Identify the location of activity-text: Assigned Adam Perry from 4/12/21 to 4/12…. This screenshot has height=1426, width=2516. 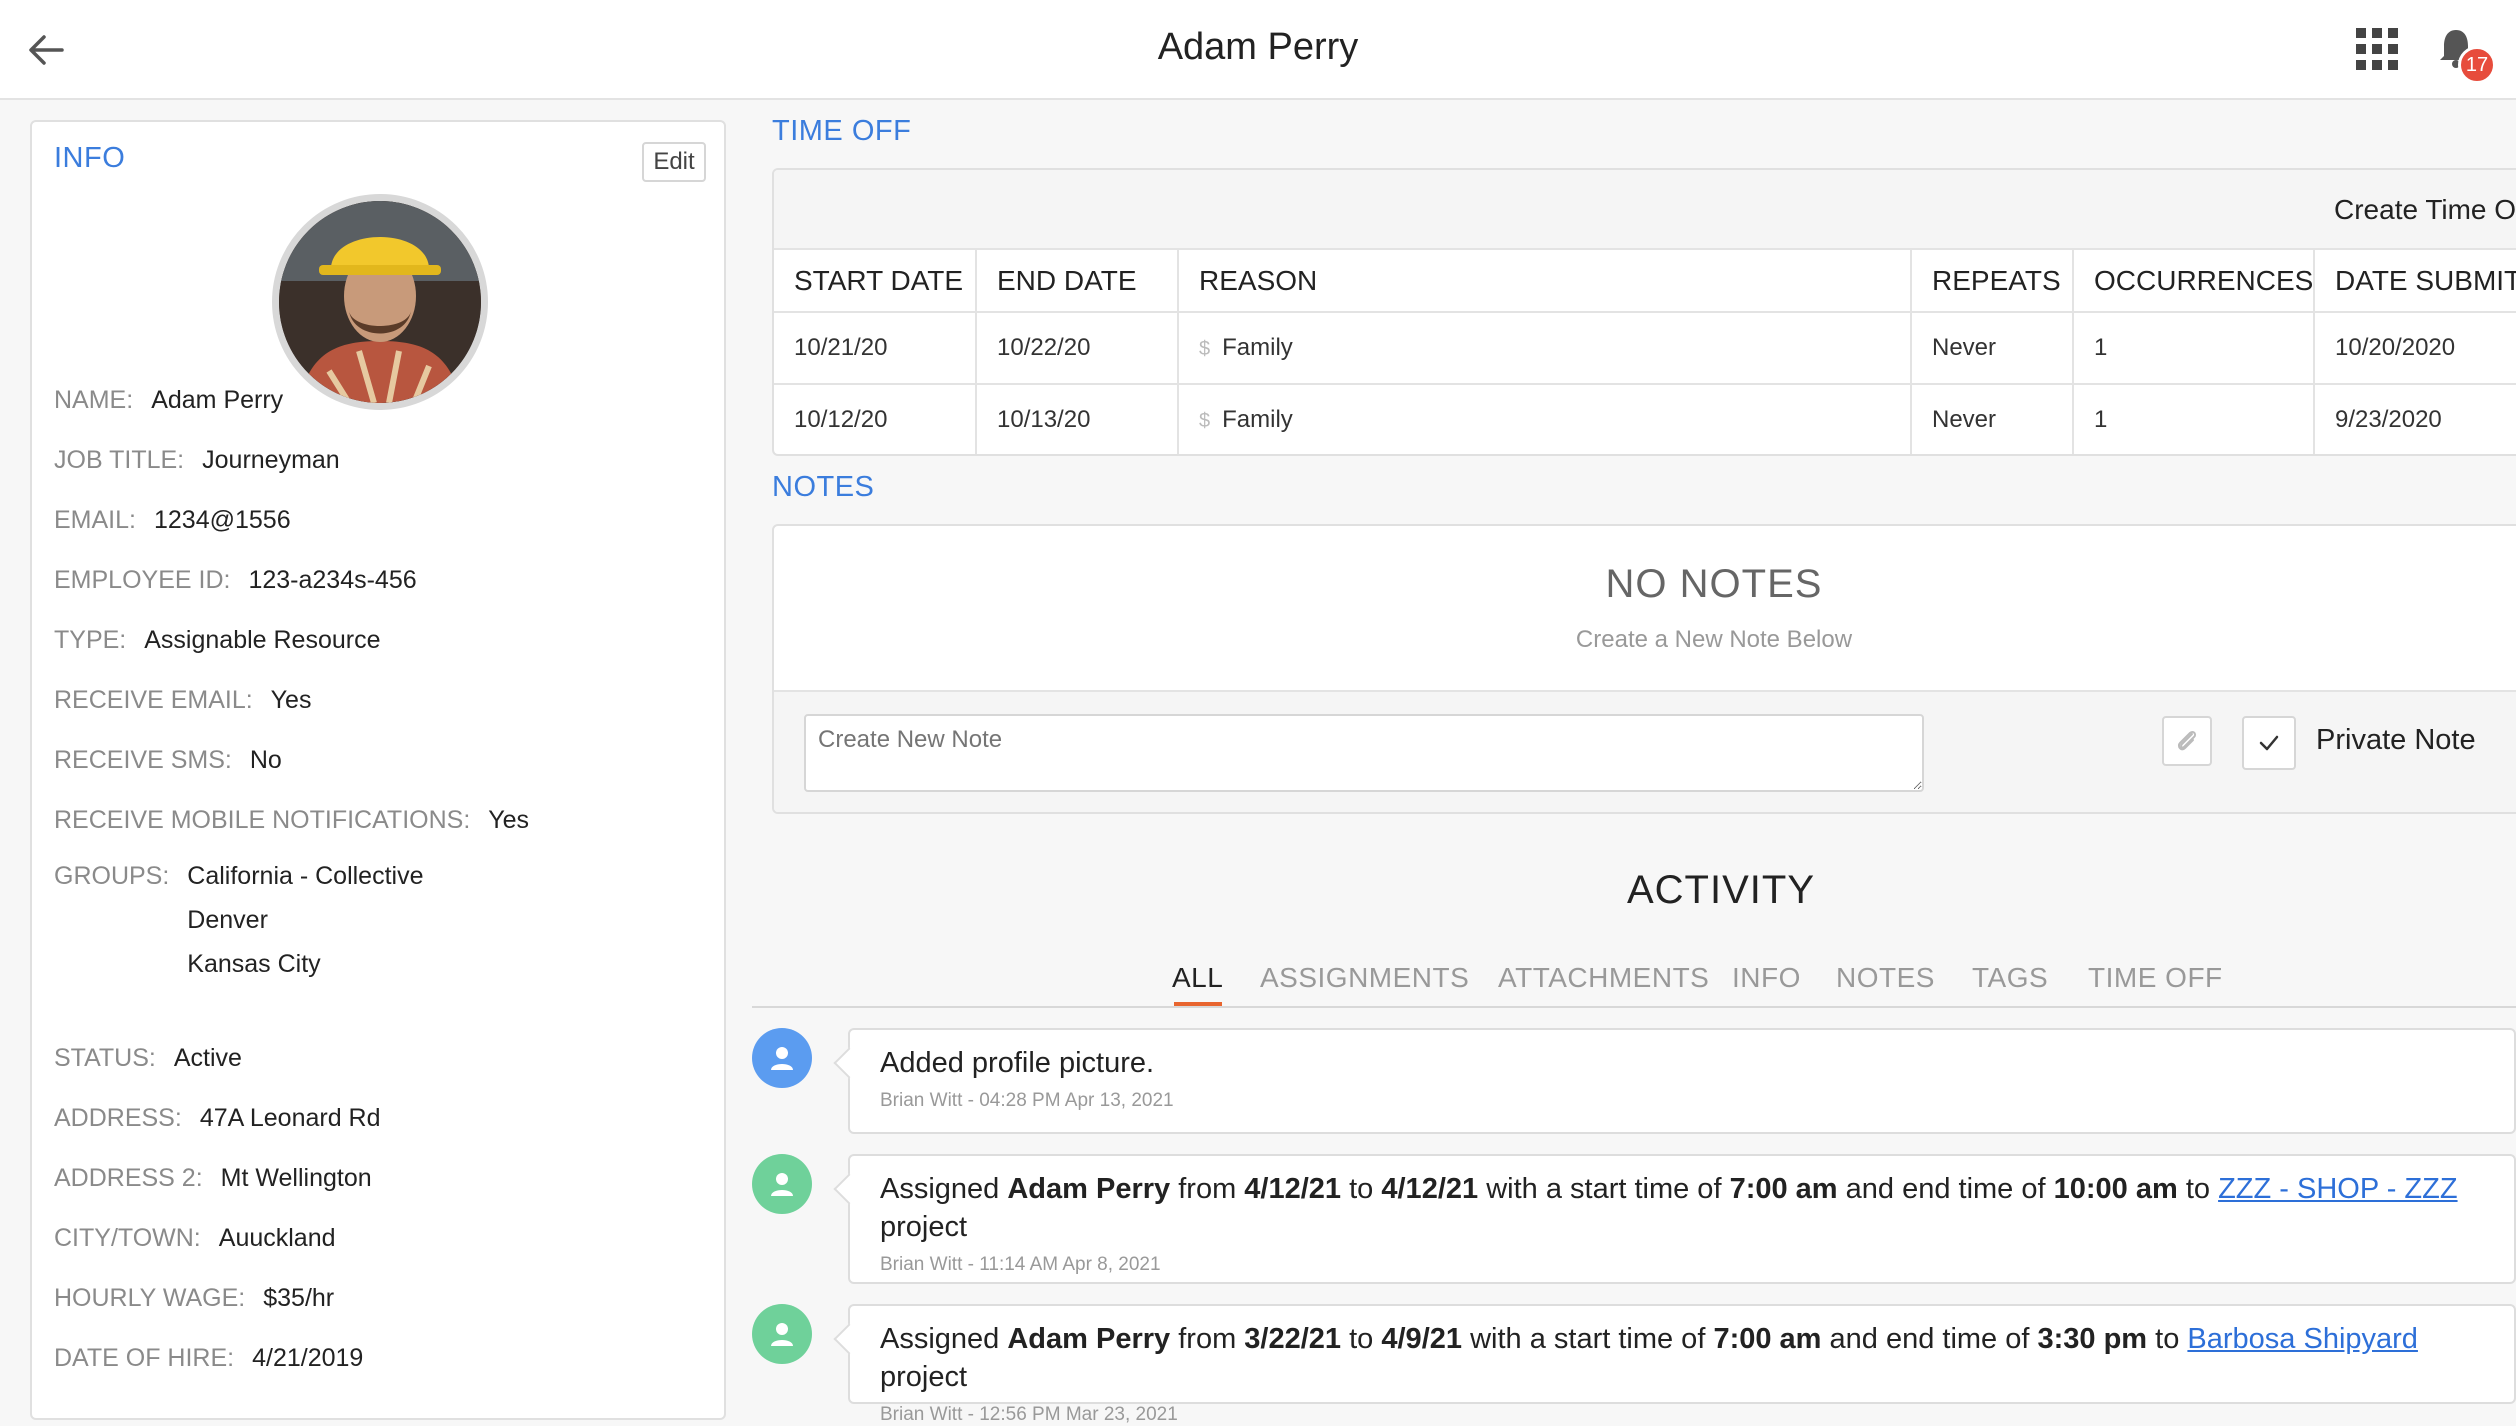
(1669, 1208).